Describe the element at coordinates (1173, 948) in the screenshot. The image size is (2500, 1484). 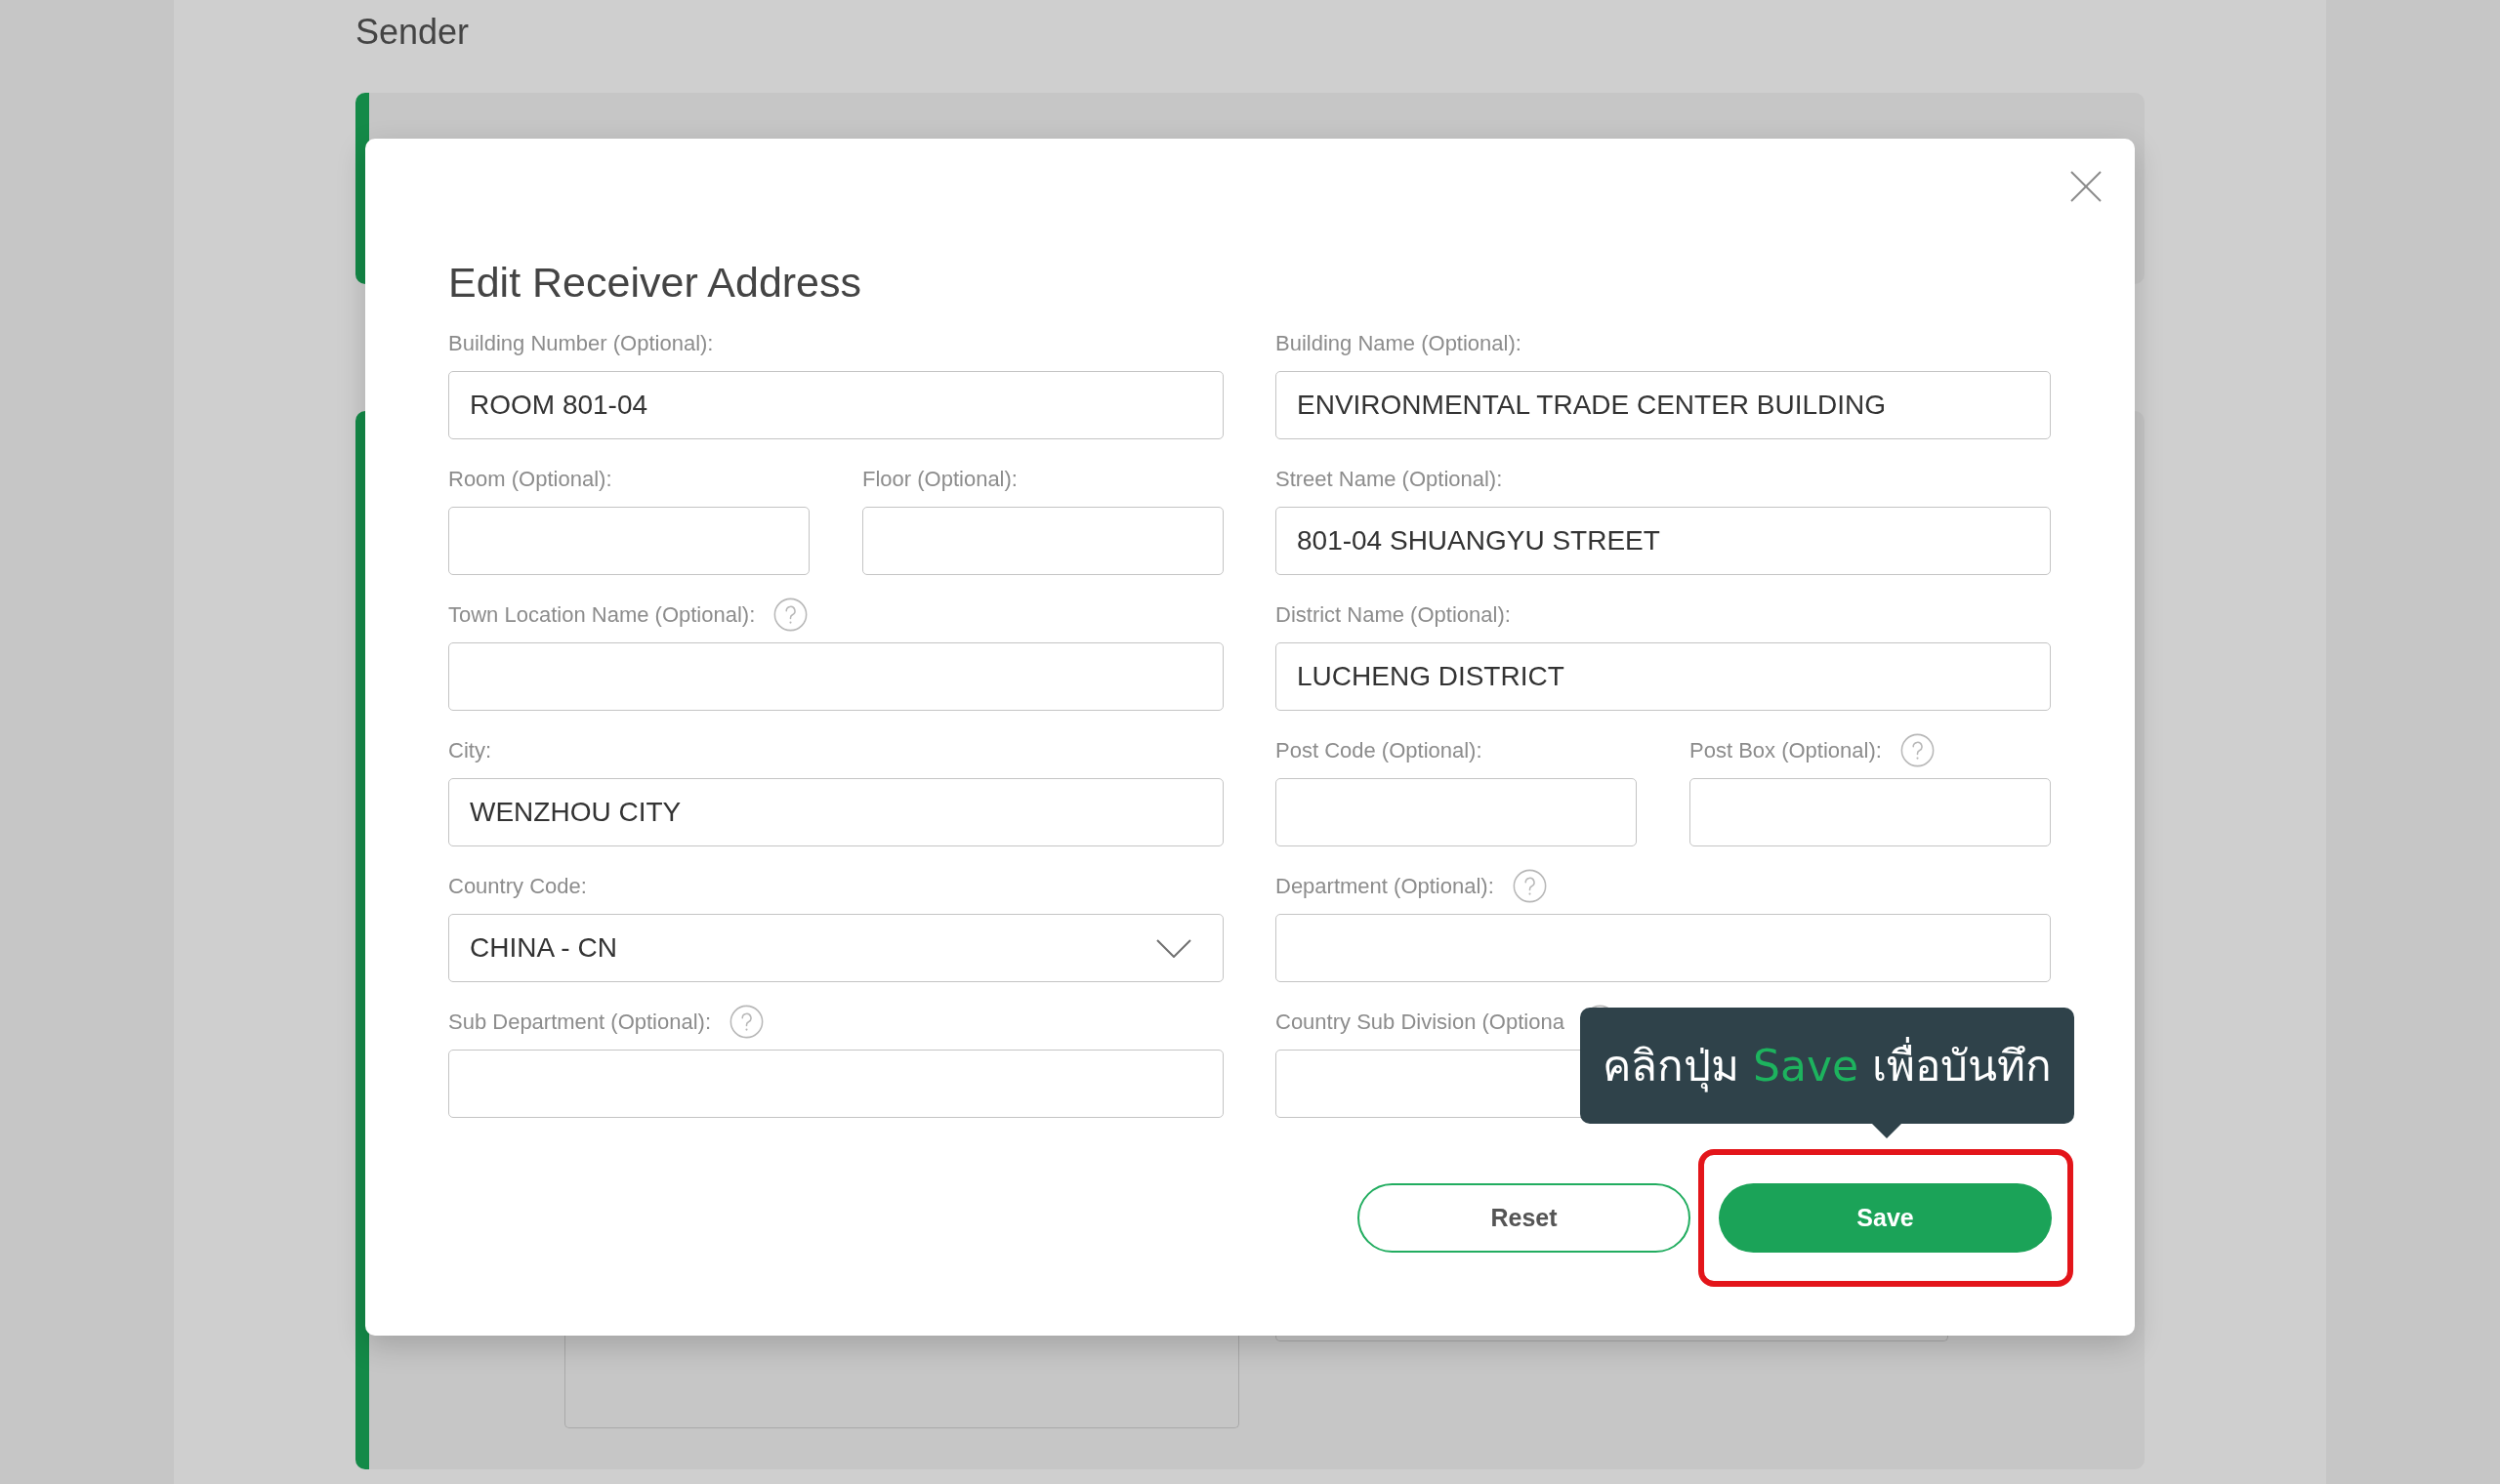
I see `chevron-down-icon` at that location.